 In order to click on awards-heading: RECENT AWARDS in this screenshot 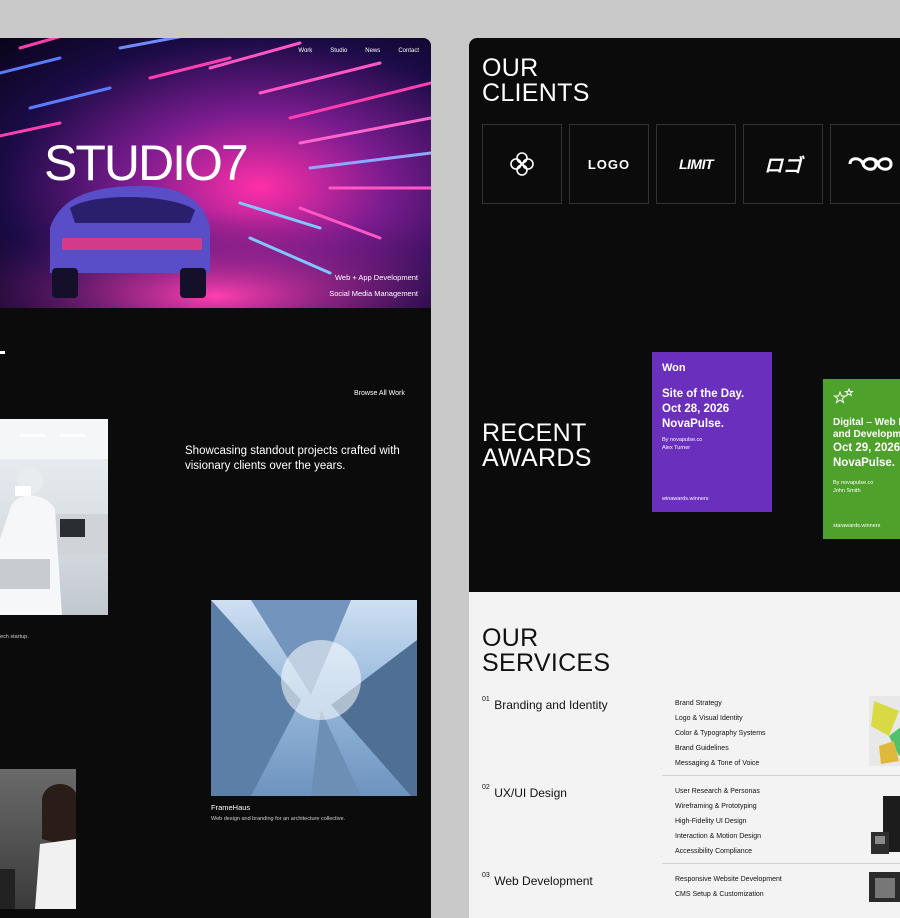, I will do `click(537, 446)`.